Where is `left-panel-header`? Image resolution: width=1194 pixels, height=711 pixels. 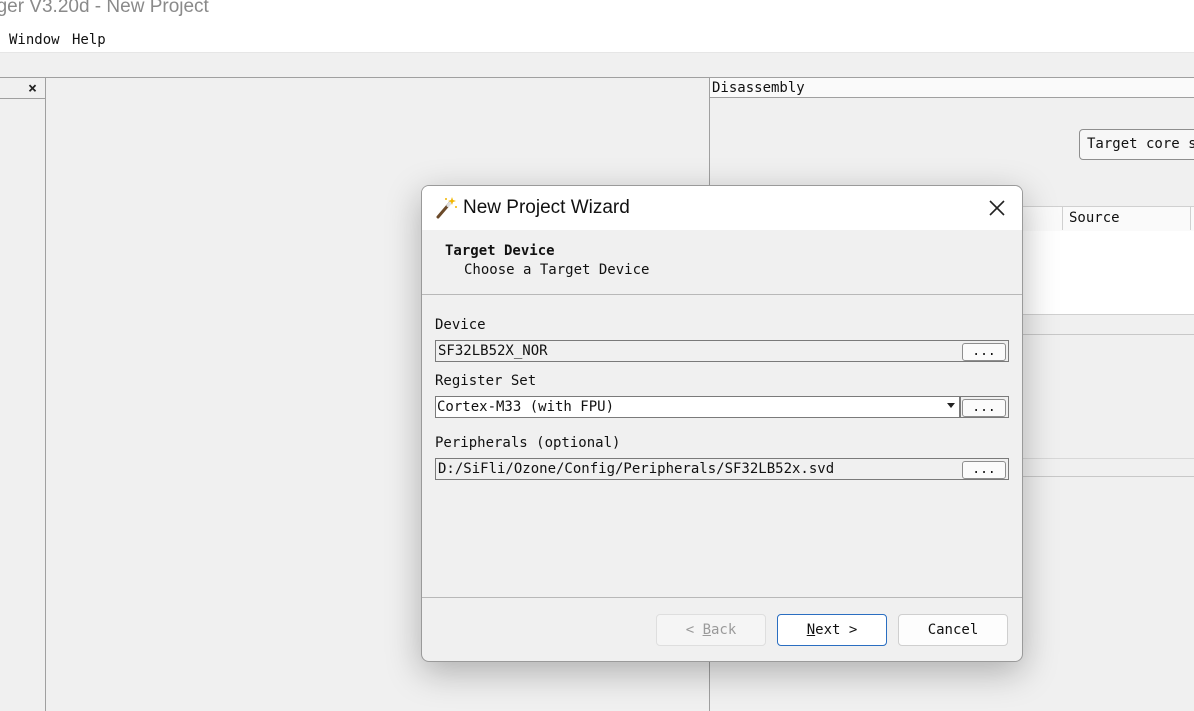 left-panel-header is located at coordinates (22, 88).